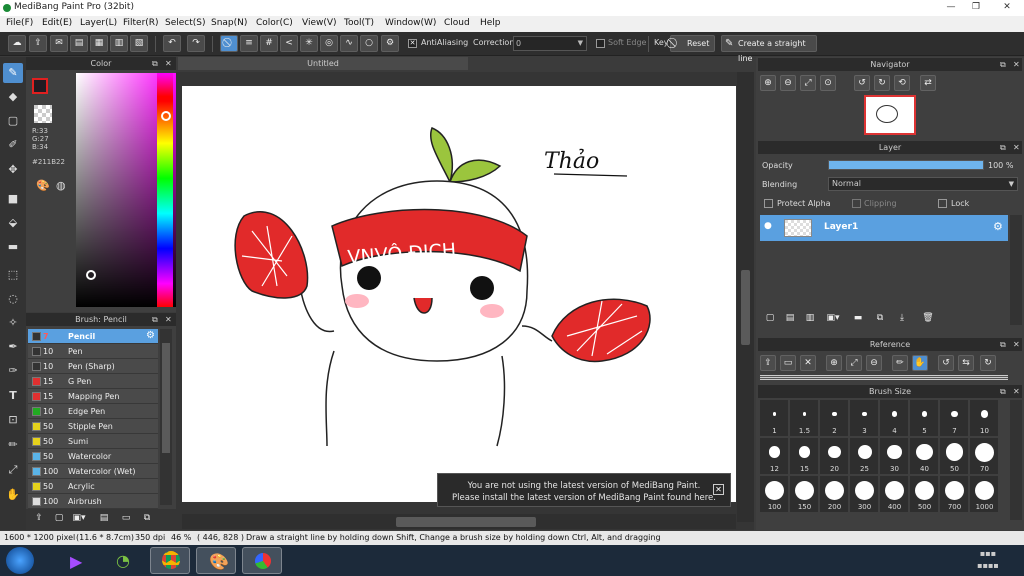 The image size is (1024, 576). Describe the element at coordinates (79, 519) in the screenshot. I see `brush-menu-icon: ▣▾` at that location.